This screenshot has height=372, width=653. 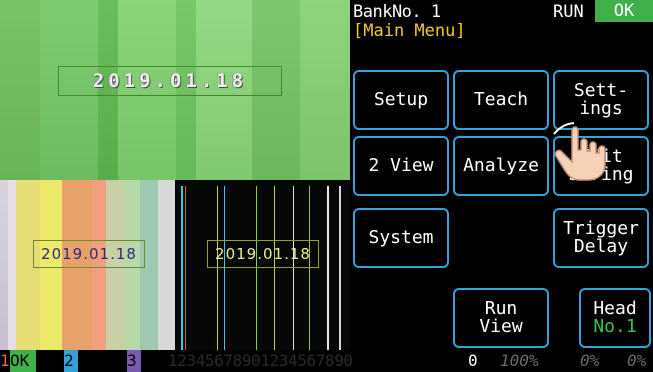 I want to click on trigger-delay-button: Trigger Delay, so click(x=601, y=238).